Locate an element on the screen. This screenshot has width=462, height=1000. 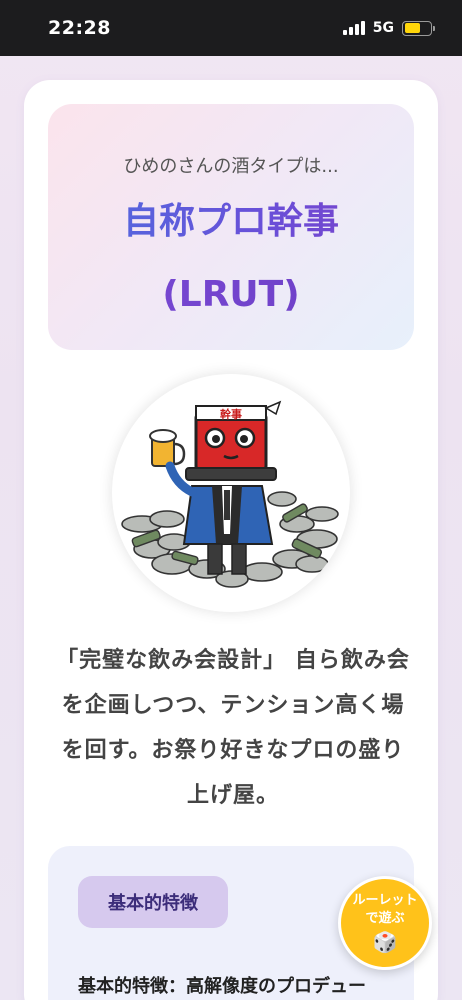
battery-icon is located at coordinates (418, 28).